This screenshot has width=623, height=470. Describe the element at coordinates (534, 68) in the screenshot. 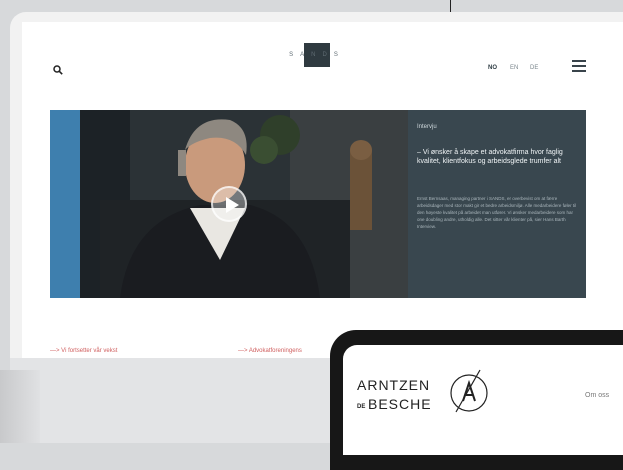

I see `language-de: DE` at that location.